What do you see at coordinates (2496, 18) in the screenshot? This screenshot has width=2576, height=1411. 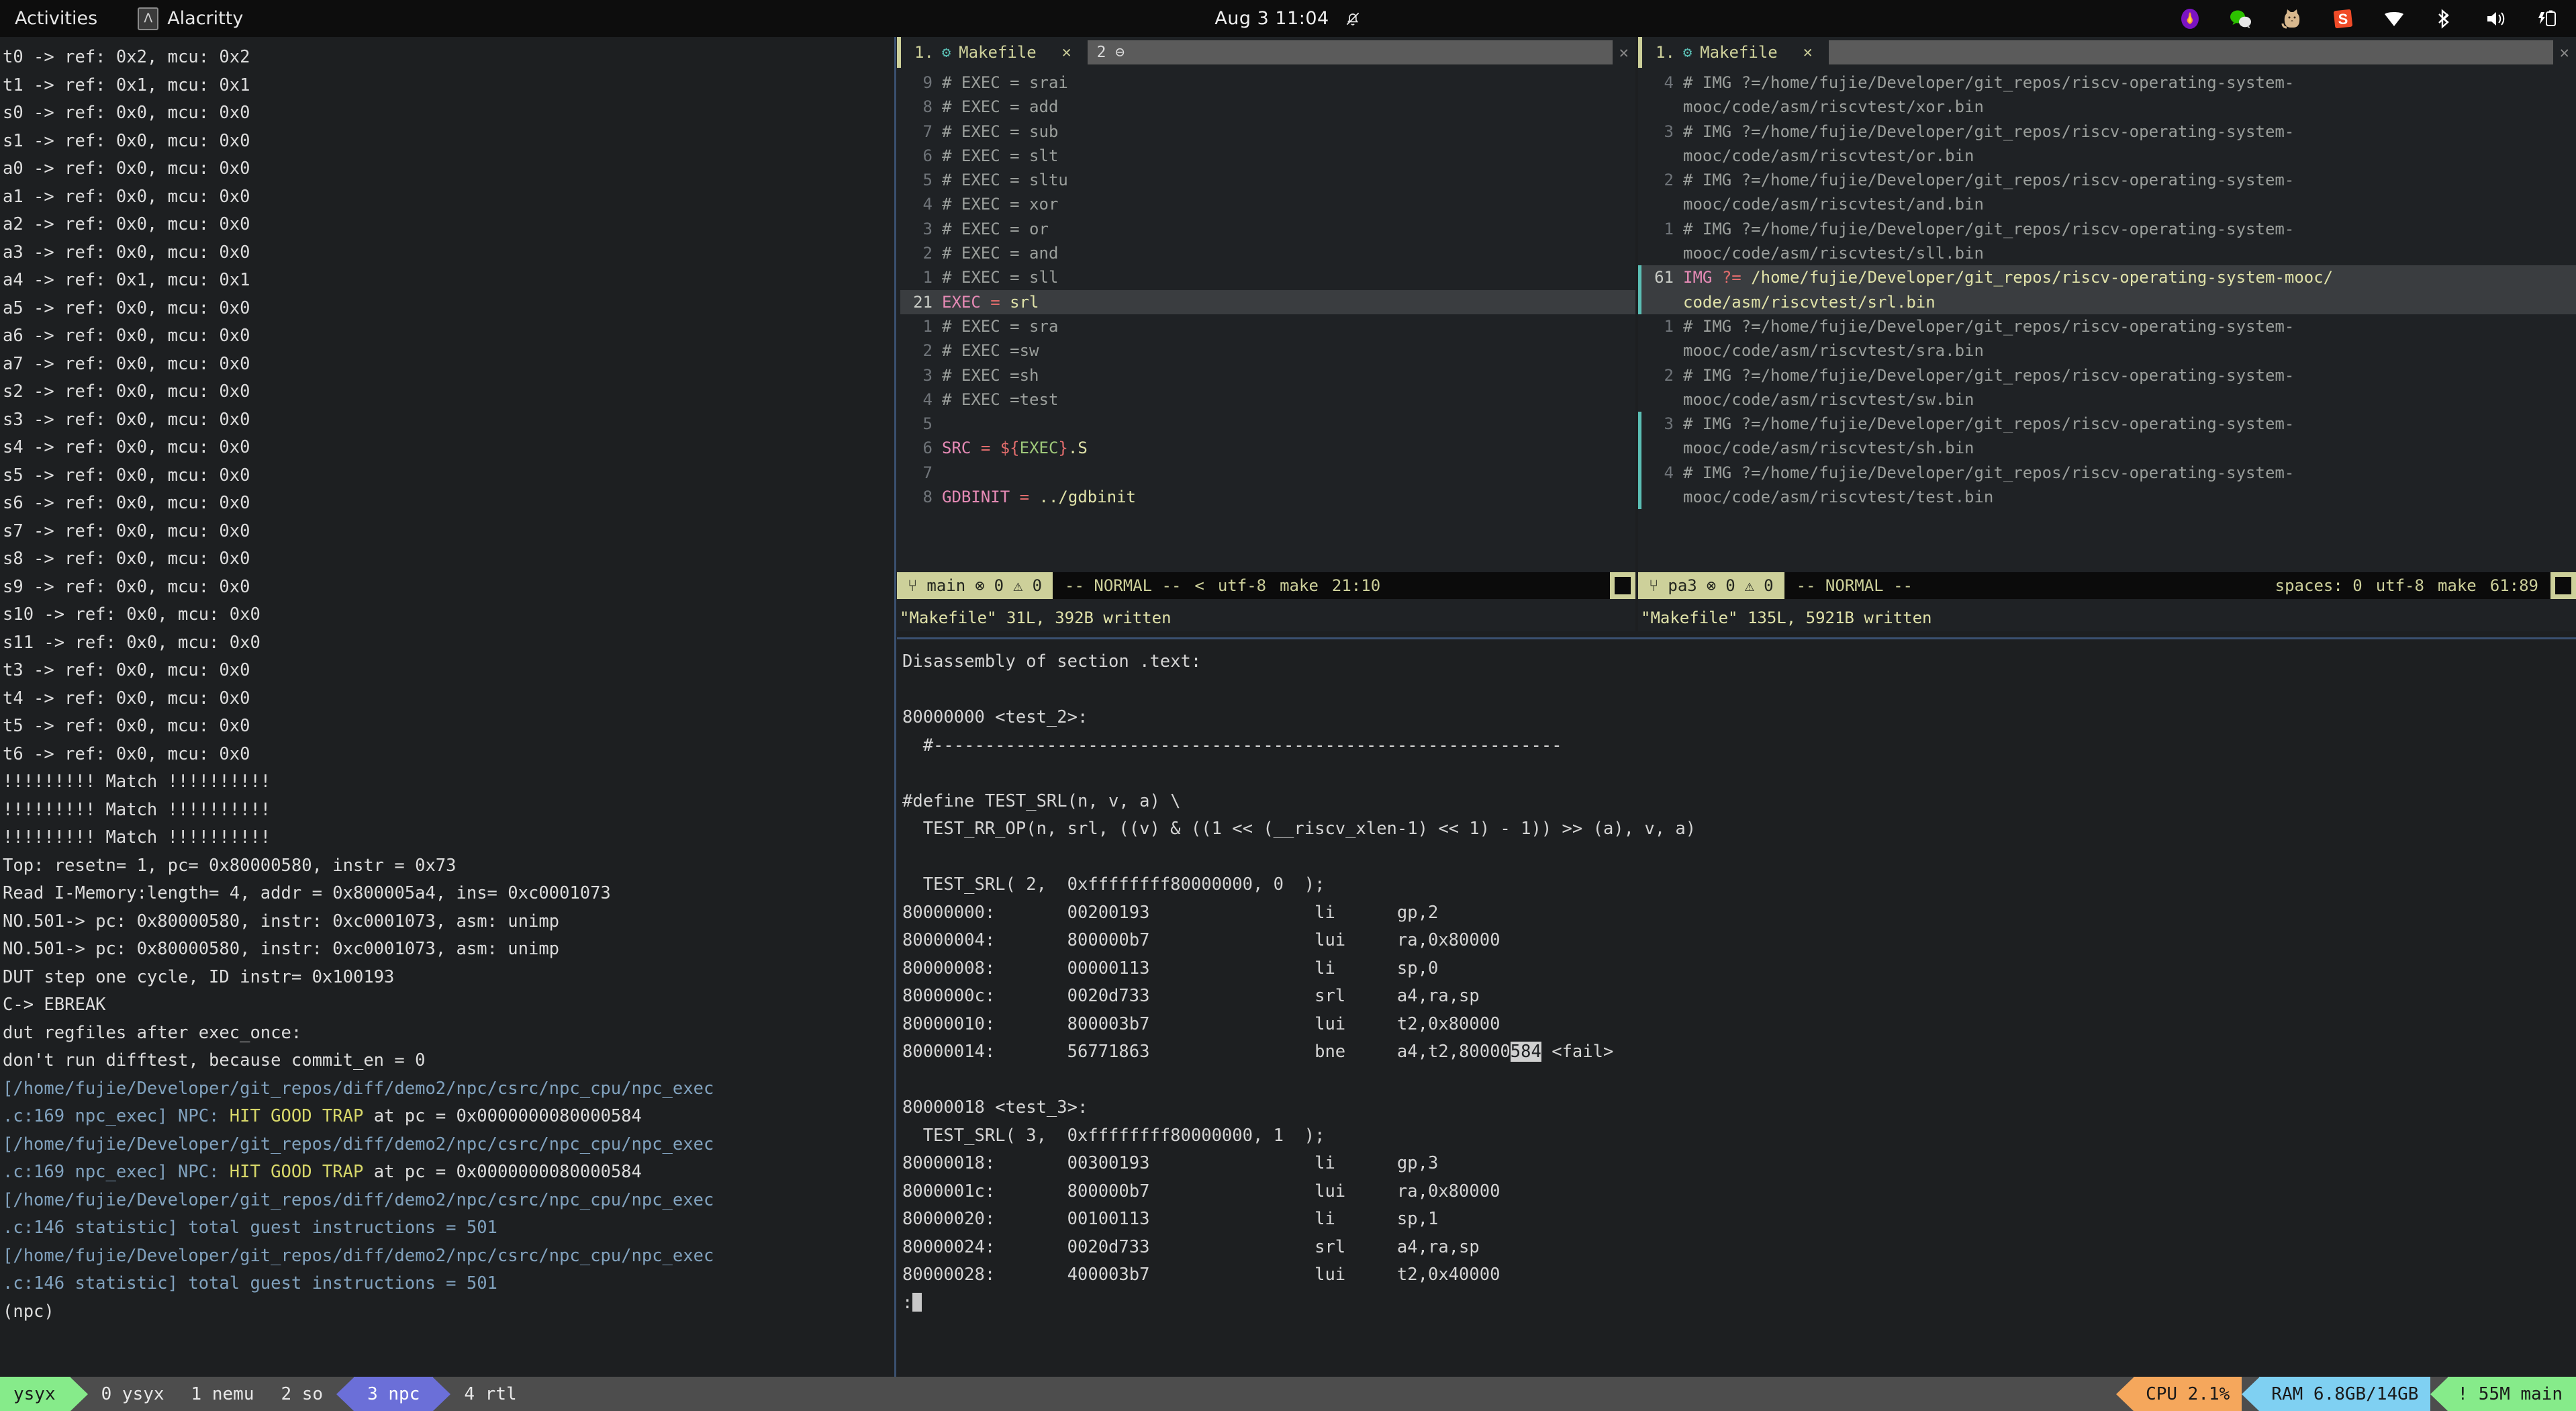 I see `volume-icon` at bounding box center [2496, 18].